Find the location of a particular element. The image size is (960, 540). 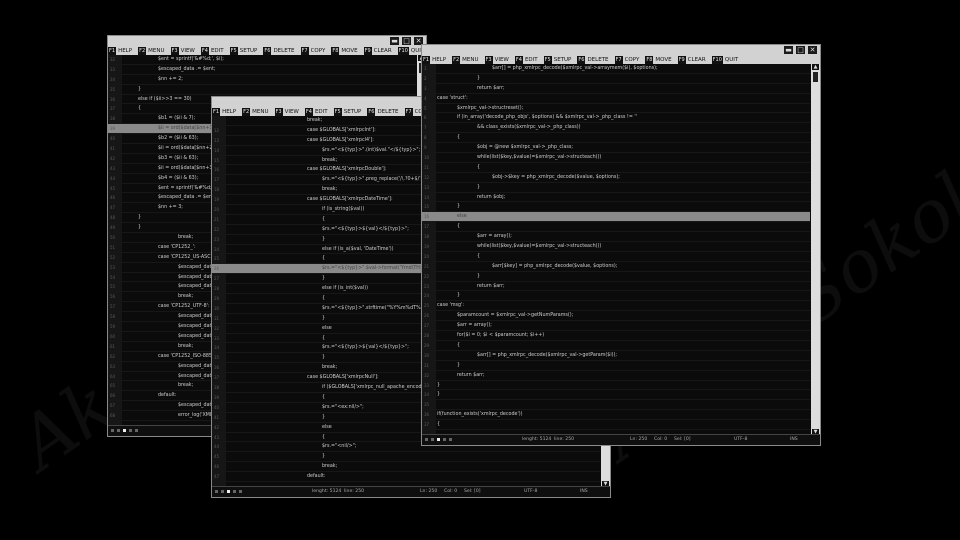

code-line: 9 $obj = @new $xmlrpc_val->_php_class; is located at coordinates (616, 148).